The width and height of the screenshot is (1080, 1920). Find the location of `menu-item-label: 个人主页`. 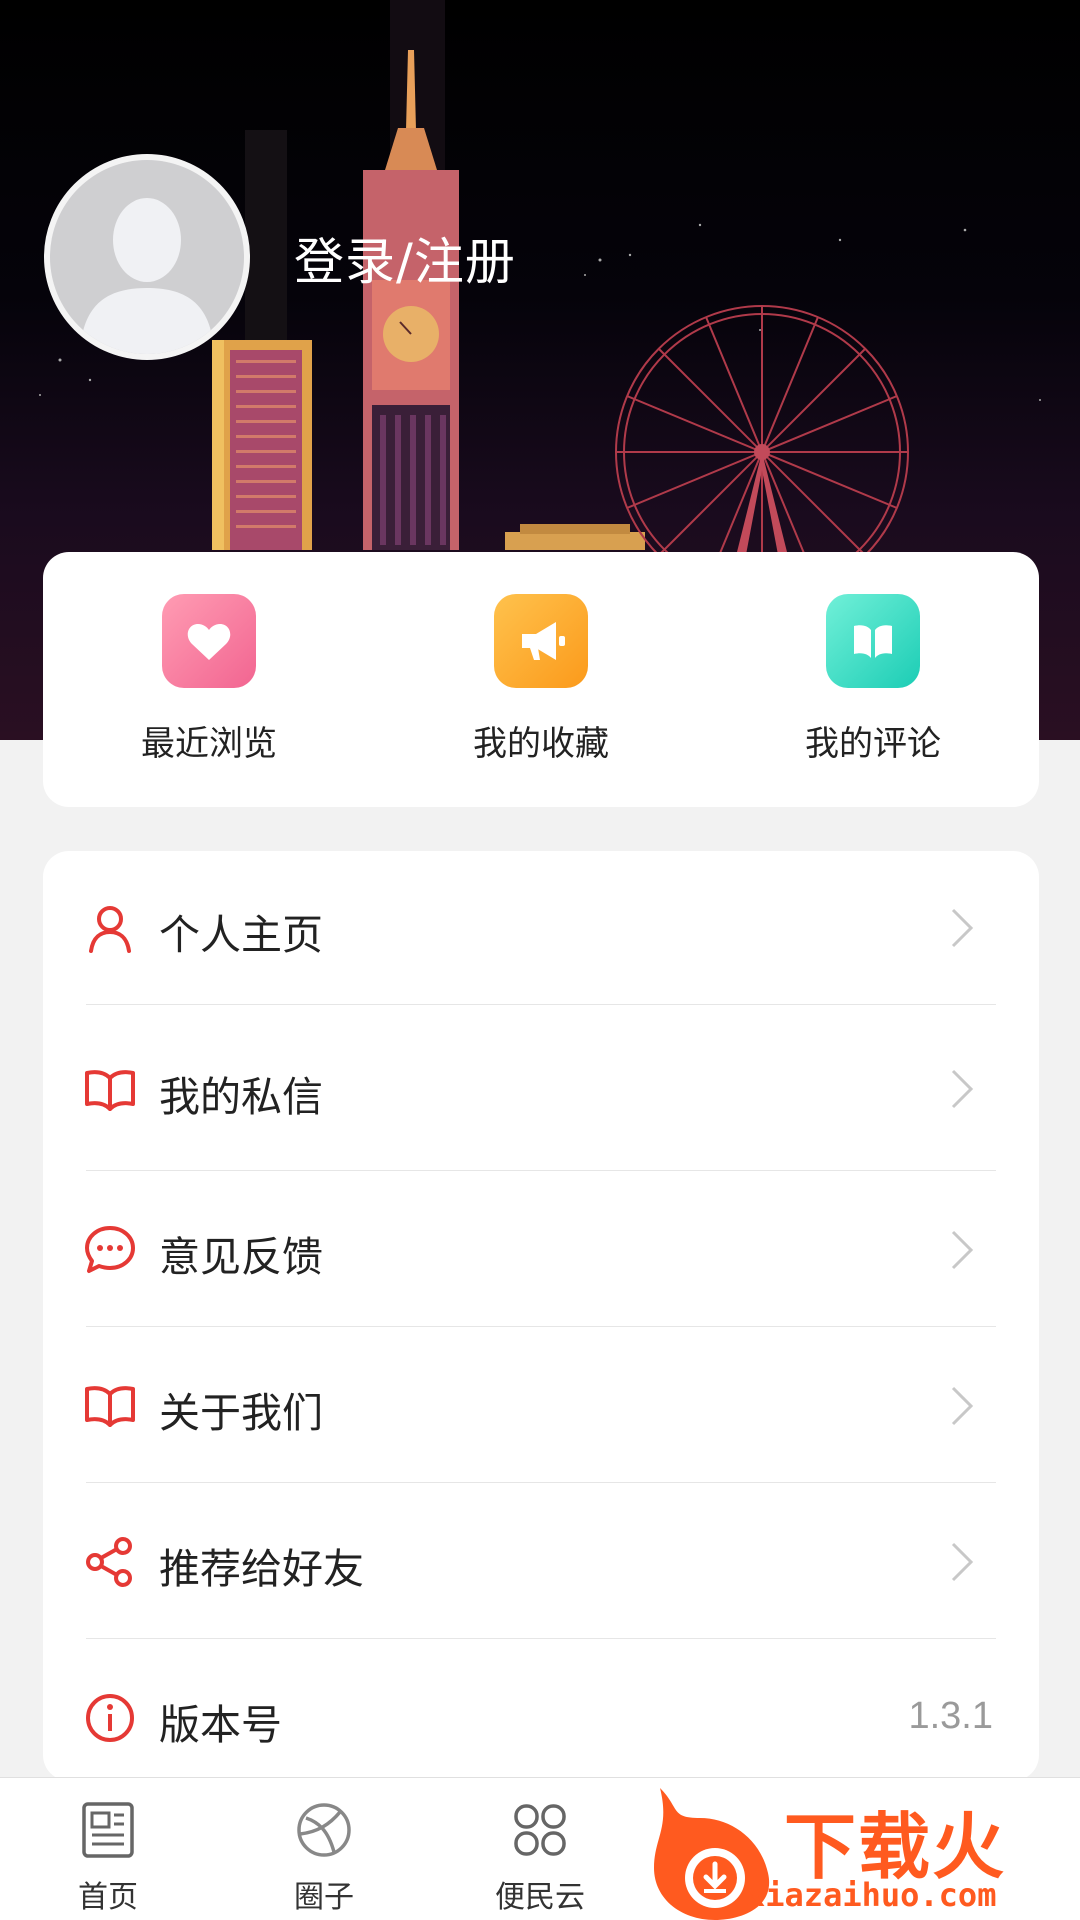

menu-item-label: 个人主页 is located at coordinates (241, 935).